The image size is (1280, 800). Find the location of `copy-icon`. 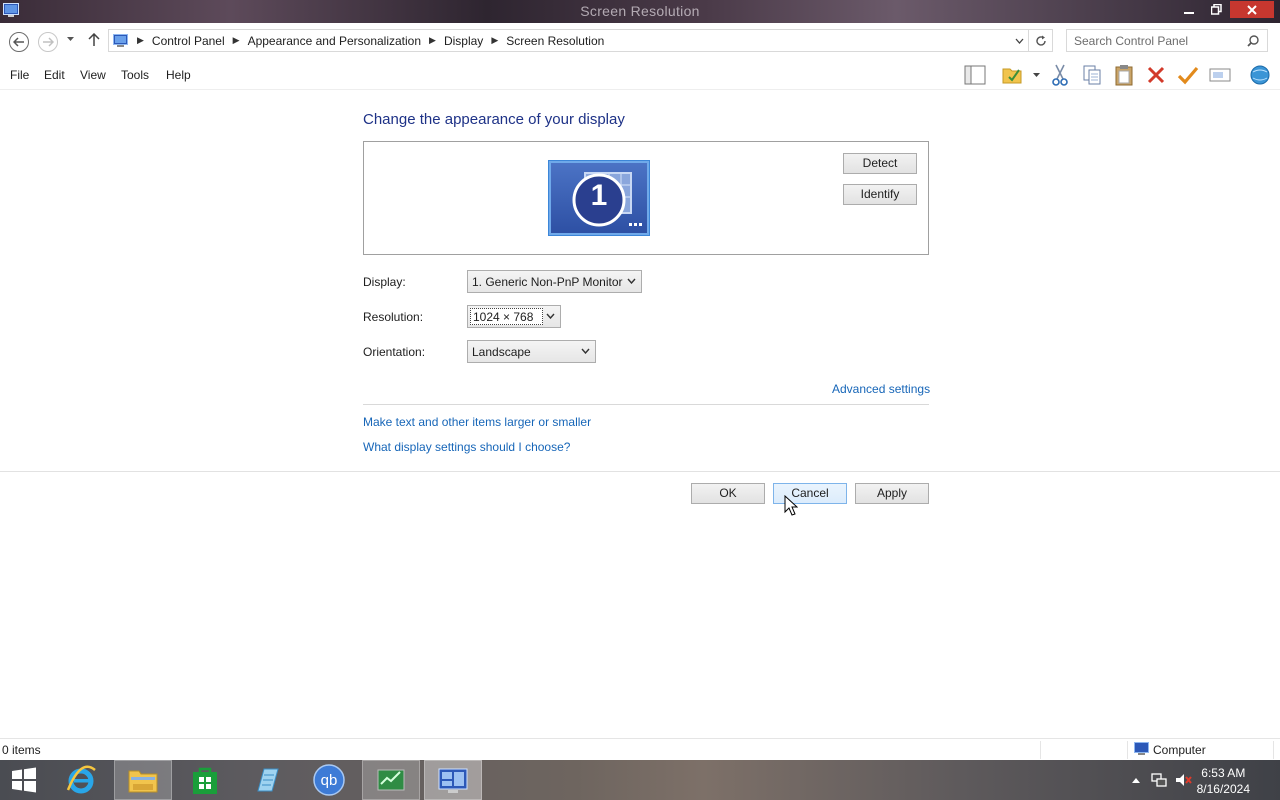

copy-icon is located at coordinates (1092, 75).